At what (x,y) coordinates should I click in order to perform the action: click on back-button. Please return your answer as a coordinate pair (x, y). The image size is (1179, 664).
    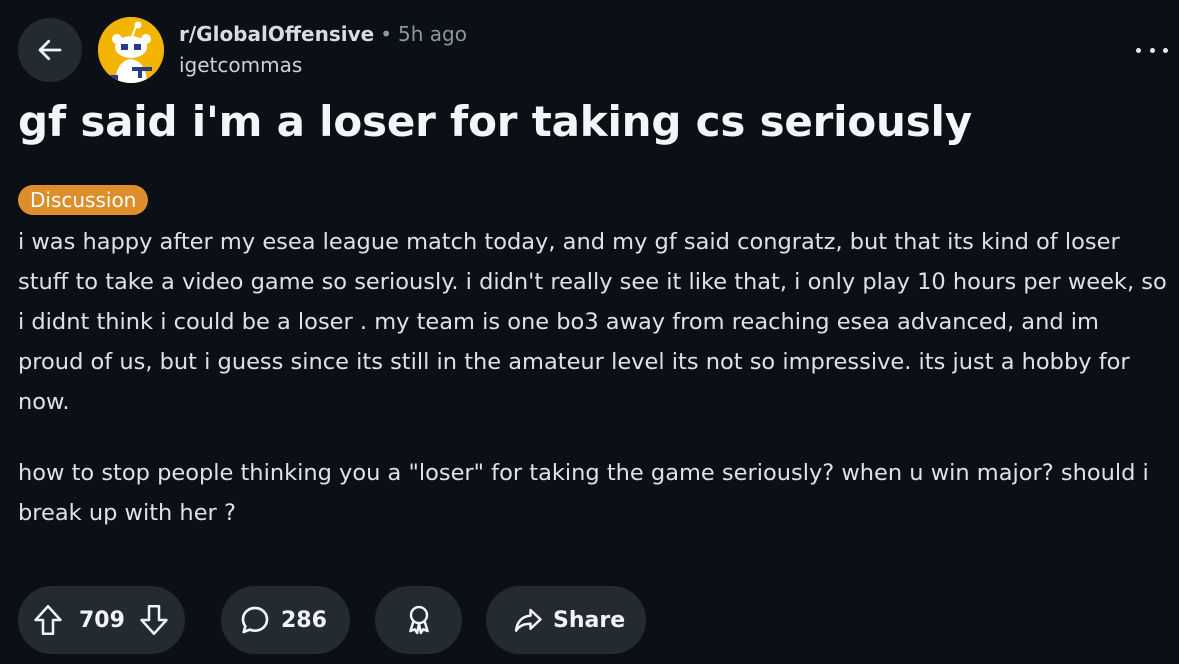
    Looking at the image, I should click on (50, 50).